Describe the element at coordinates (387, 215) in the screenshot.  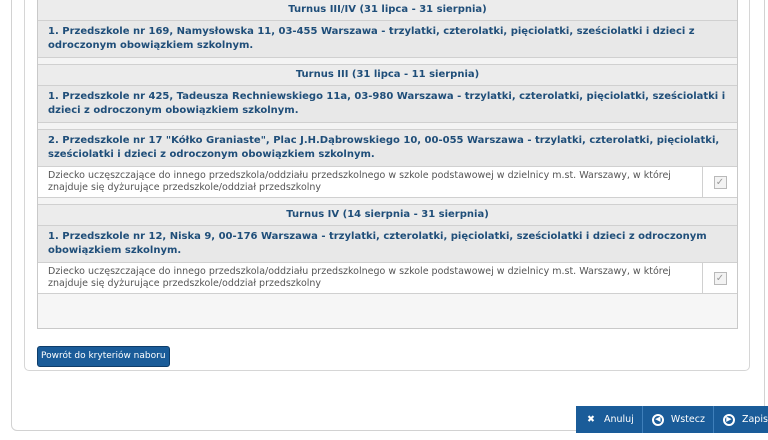
I see `turnus-header: Turnus IV (14 sierpnia - 31 sierpnia)` at that location.